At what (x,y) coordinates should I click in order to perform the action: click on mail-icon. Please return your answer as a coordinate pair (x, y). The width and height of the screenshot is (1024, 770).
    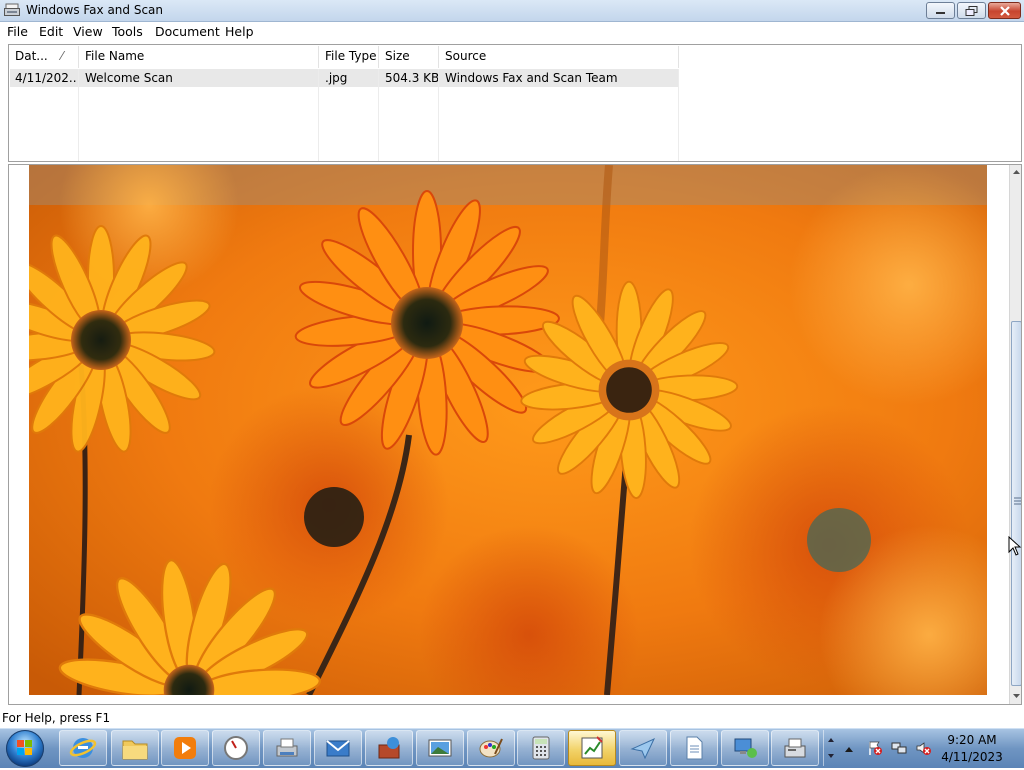
    Looking at the image, I should click on (338, 748).